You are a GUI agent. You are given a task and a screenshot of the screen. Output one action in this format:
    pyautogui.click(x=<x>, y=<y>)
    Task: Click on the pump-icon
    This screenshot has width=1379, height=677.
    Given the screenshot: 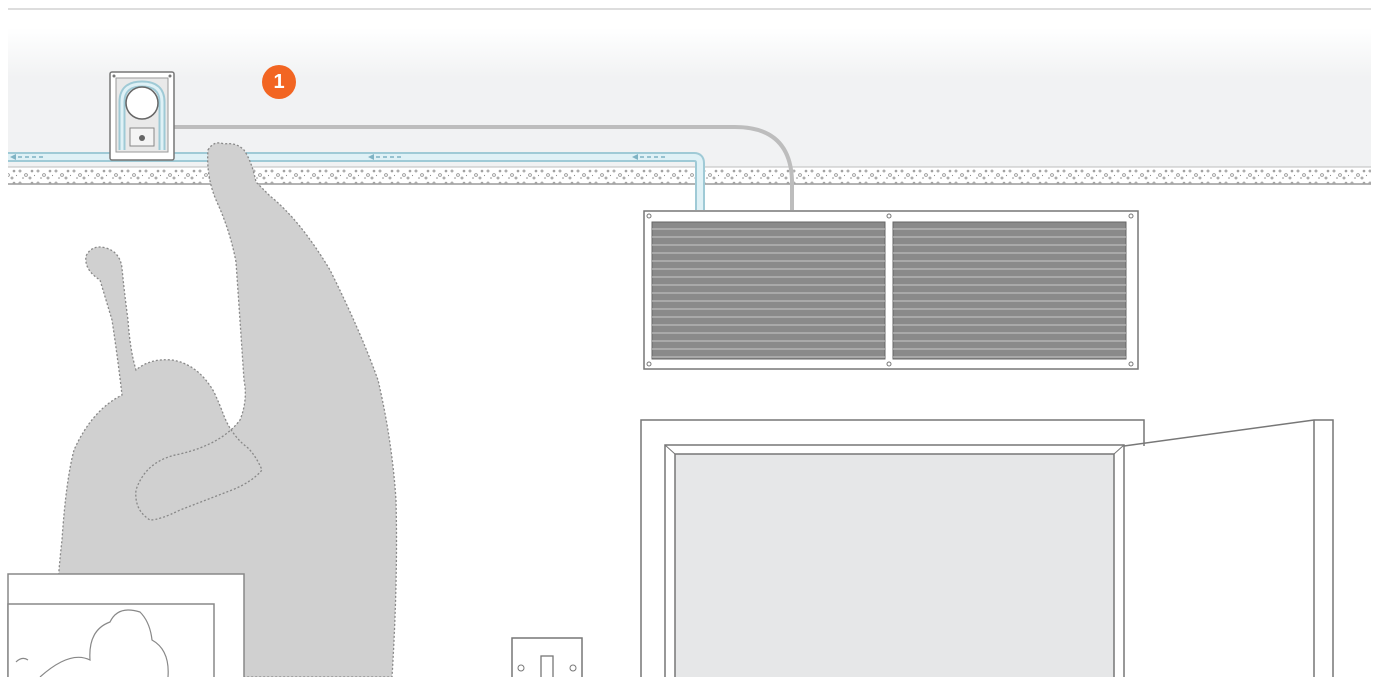 What is the action you would take?
    pyautogui.click(x=142, y=116)
    